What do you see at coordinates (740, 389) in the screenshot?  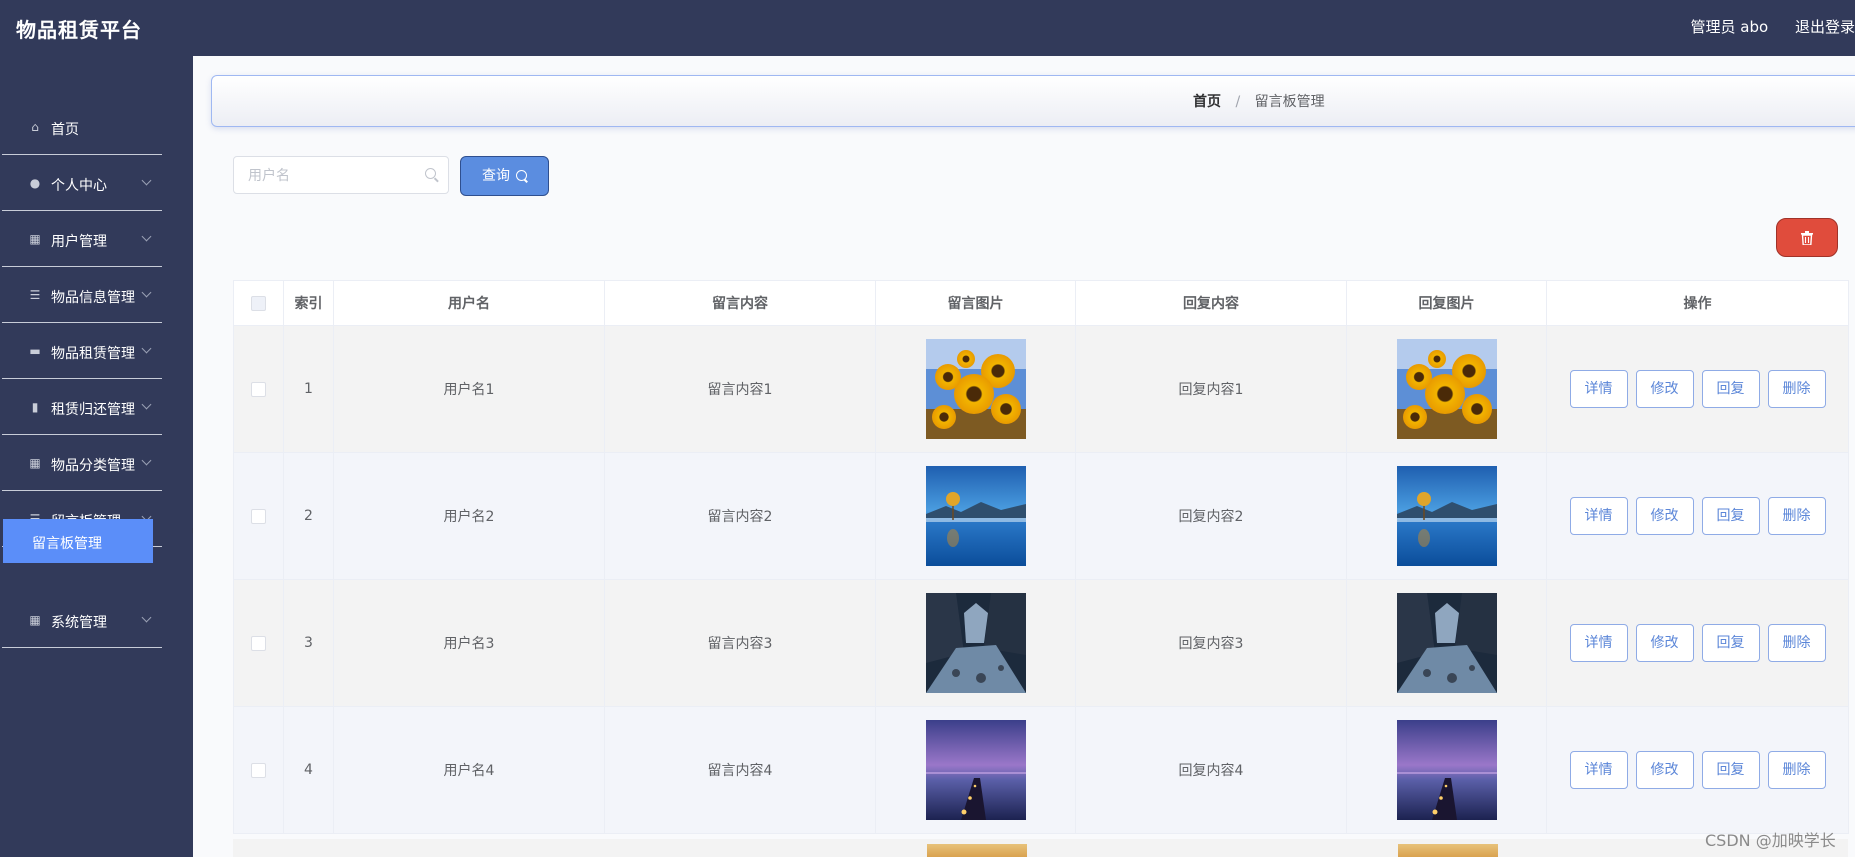 I see `cell-content: 留言内容1` at bounding box center [740, 389].